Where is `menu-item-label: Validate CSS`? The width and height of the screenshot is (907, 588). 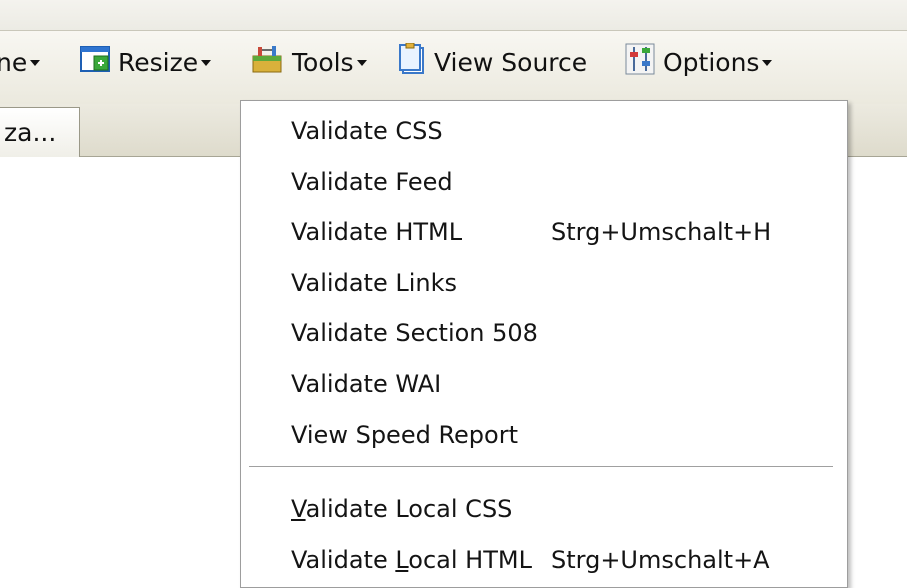
menu-item-label: Validate CSS is located at coordinates (367, 131).